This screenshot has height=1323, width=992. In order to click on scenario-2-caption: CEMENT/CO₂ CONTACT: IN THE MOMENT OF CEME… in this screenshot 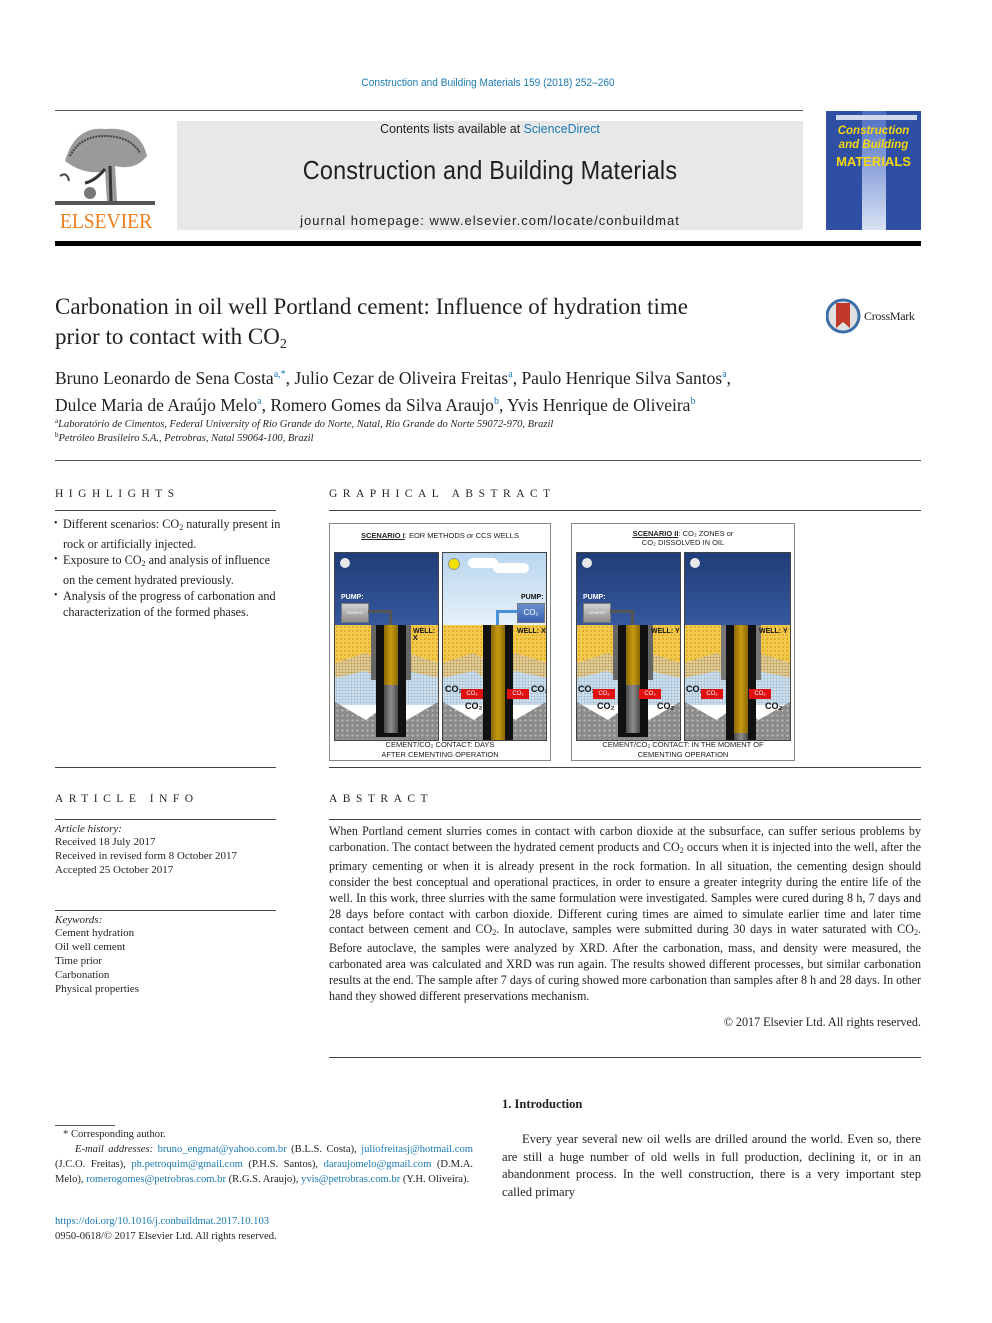, I will do `click(683, 749)`.